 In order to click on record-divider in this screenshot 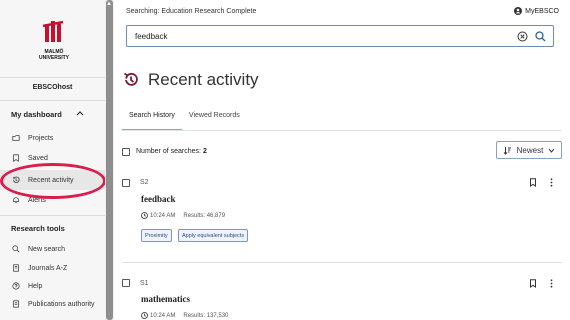, I will do `click(342, 262)`.